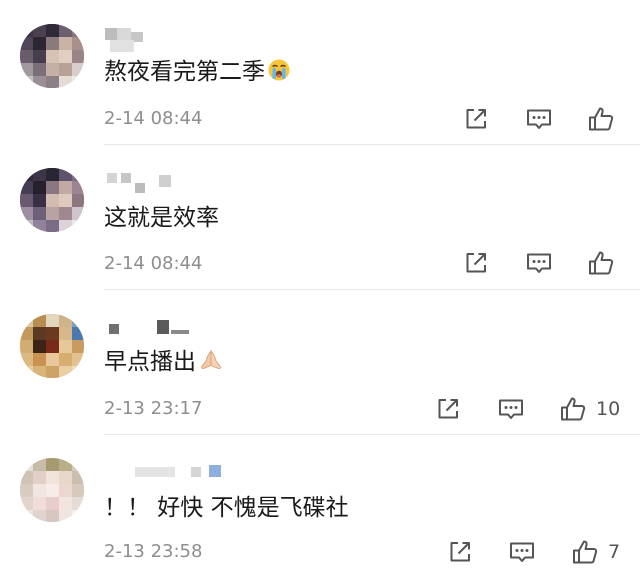 Image resolution: width=640 pixels, height=581 pixels. I want to click on comment-text: 早点播出, so click(164, 363).